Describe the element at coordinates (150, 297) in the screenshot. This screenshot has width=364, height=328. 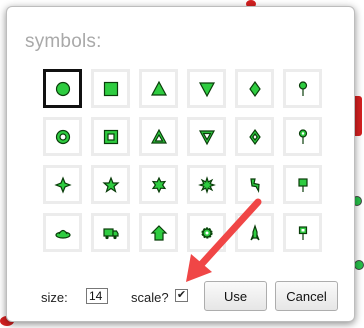
I see `scale-label: scale?` at that location.